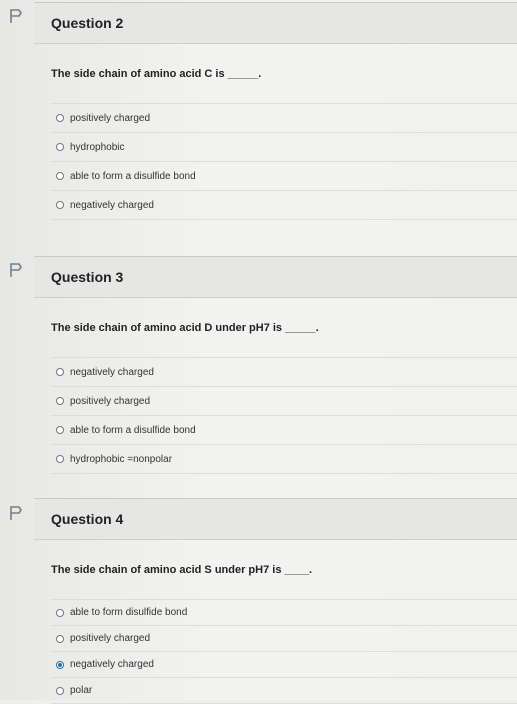 Image resolution: width=517 pixels, height=704 pixels. Describe the element at coordinates (121, 459) in the screenshot. I see `answer-label: hydrophobic =nonpolar` at that location.